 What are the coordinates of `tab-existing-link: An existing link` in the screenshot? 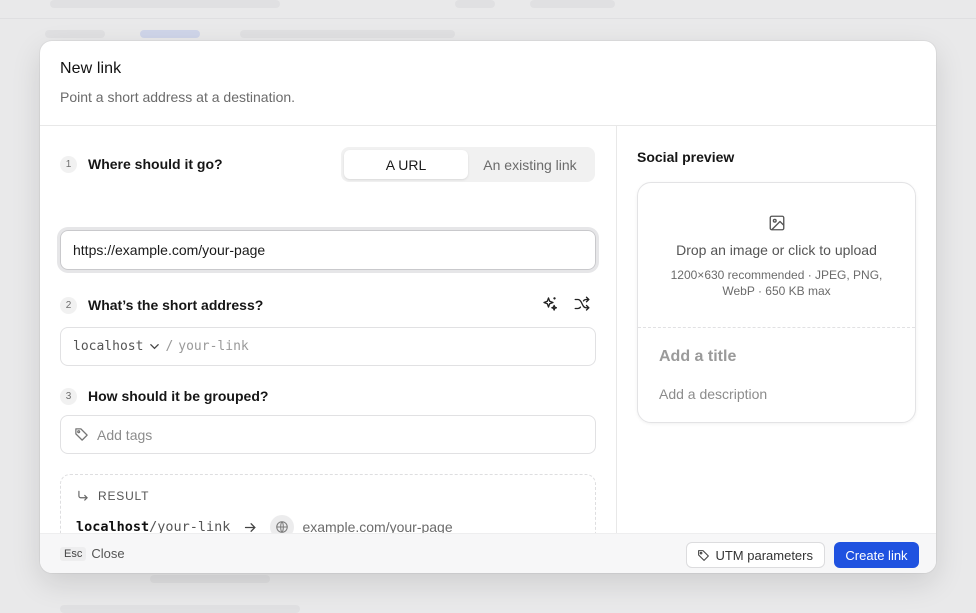 It's located at (530, 164).